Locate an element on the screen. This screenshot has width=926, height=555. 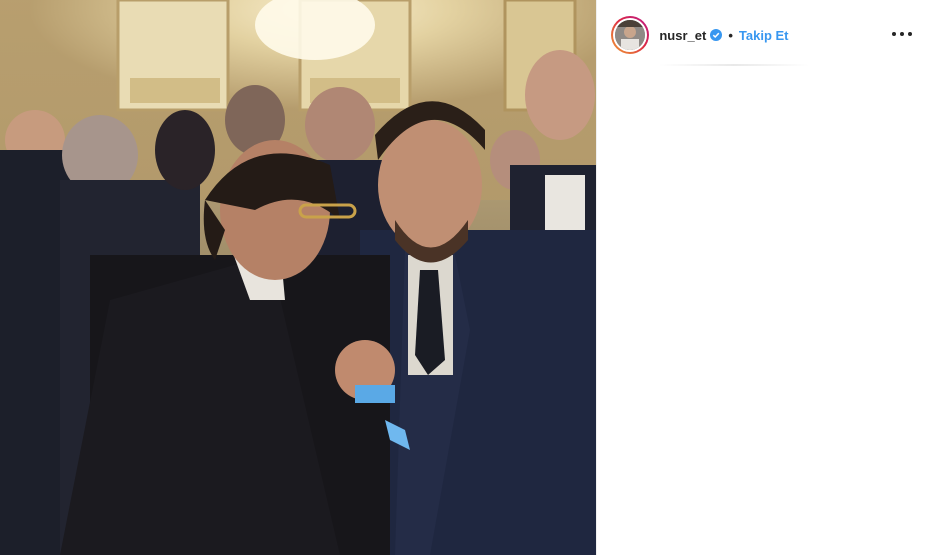
avatar is located at coordinates (630, 35).